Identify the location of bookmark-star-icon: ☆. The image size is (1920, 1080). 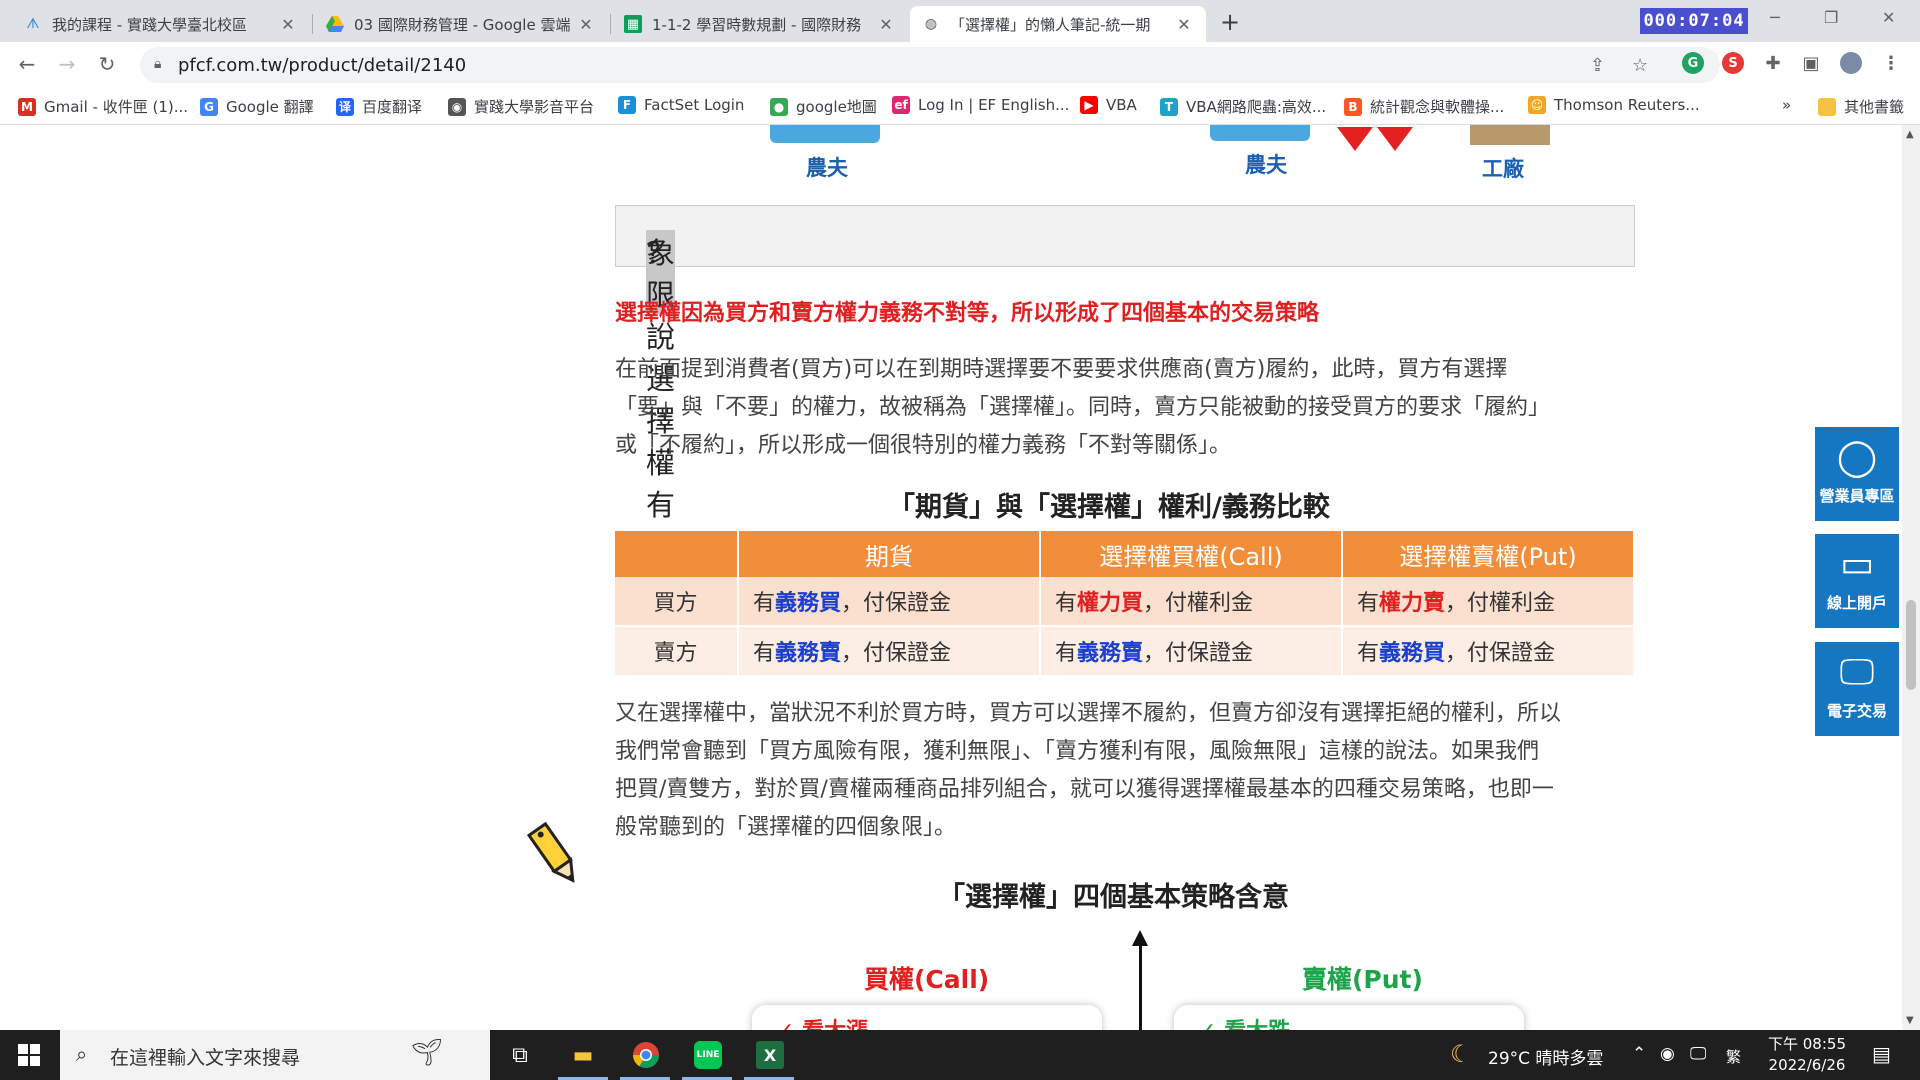
(1640, 65).